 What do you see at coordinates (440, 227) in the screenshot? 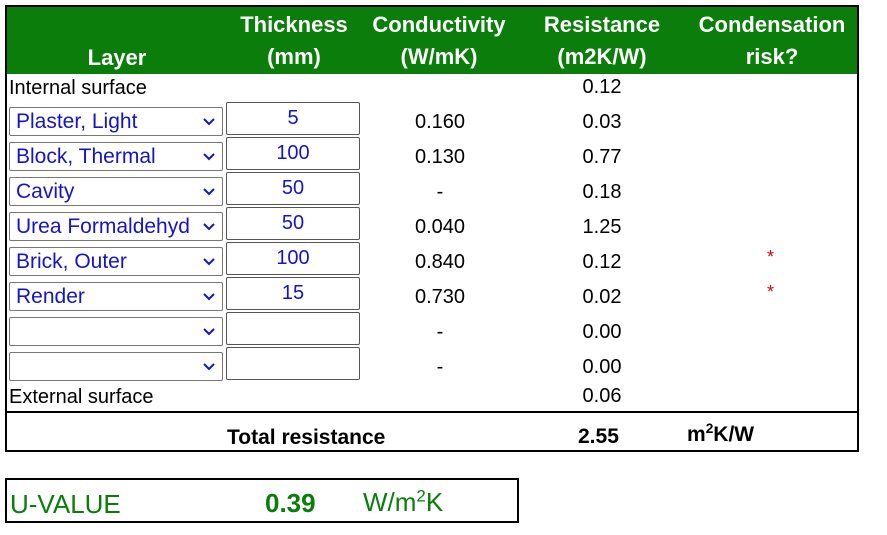
I see `layer-conductivity: 0.040` at bounding box center [440, 227].